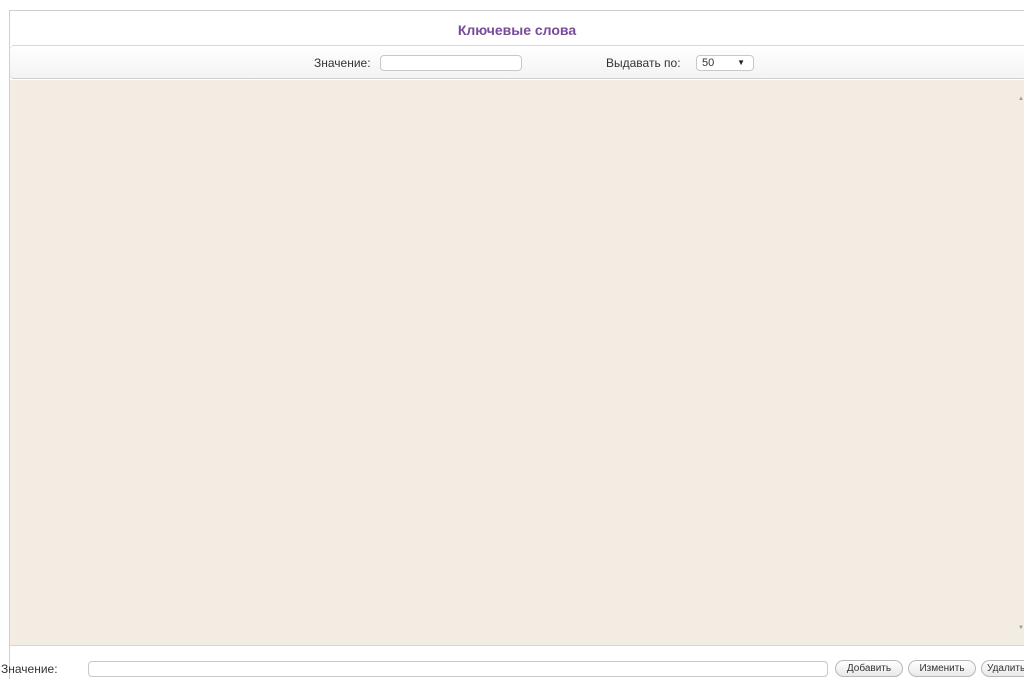  What do you see at coordinates (29, 669) in the screenshot?
I see `edit-value-label: Значение:` at bounding box center [29, 669].